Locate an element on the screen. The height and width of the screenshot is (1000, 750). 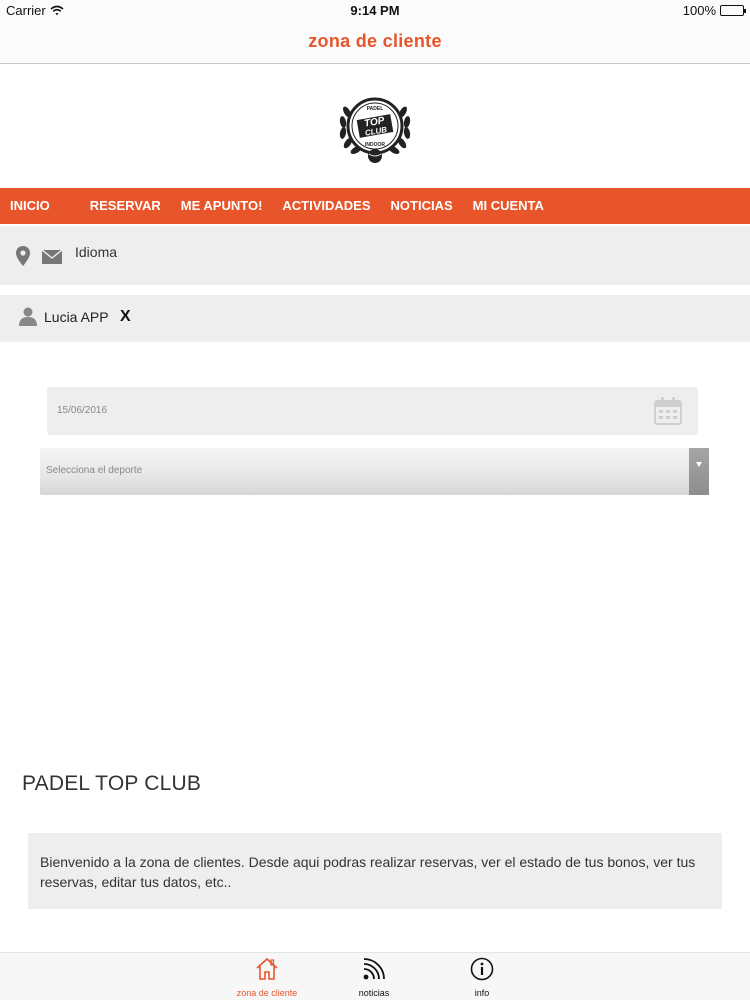
menu-item-mi-cuenta: MI CUENTA is located at coordinates (508, 206).